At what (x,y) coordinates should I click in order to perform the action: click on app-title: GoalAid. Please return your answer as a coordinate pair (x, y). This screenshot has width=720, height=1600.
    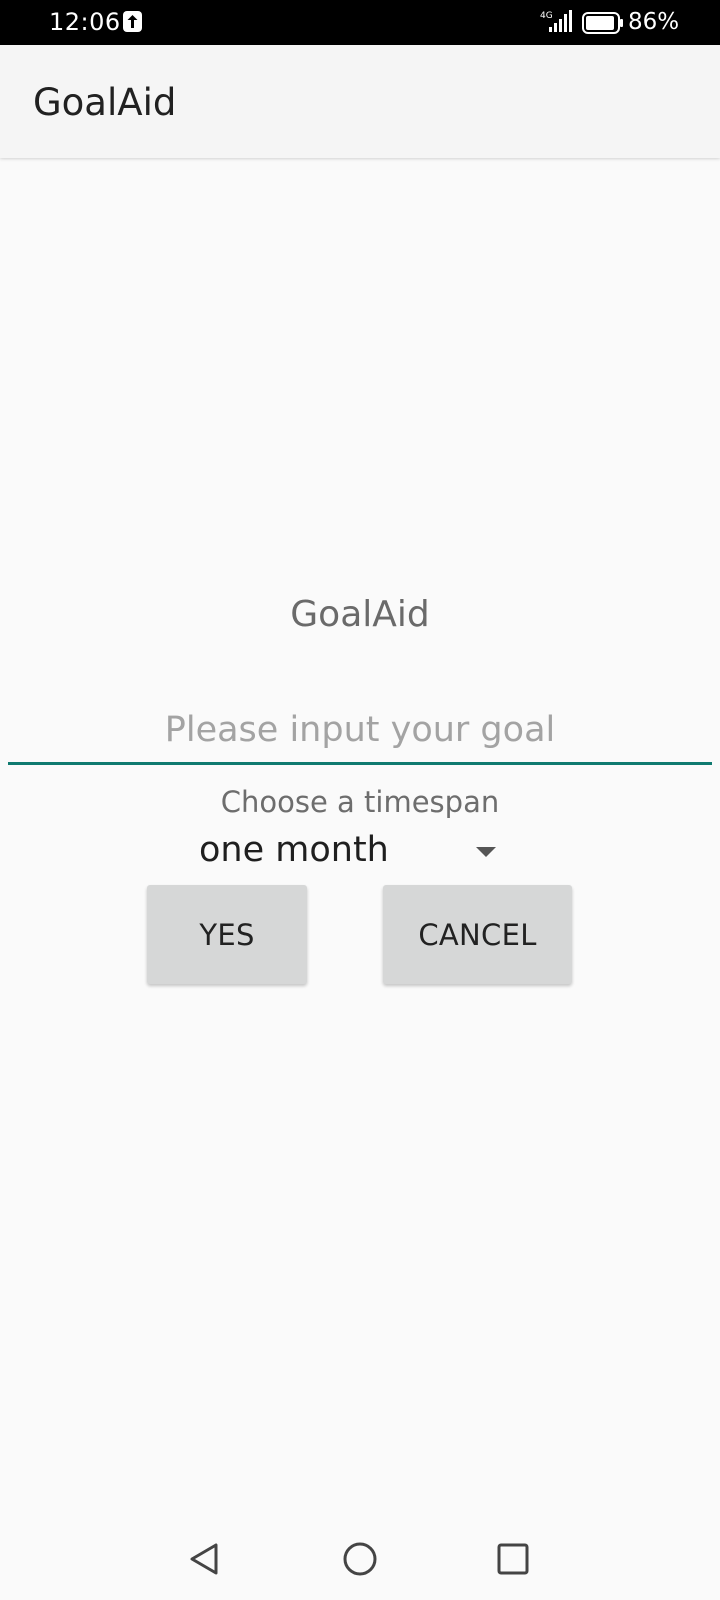
    Looking at the image, I should click on (105, 102).